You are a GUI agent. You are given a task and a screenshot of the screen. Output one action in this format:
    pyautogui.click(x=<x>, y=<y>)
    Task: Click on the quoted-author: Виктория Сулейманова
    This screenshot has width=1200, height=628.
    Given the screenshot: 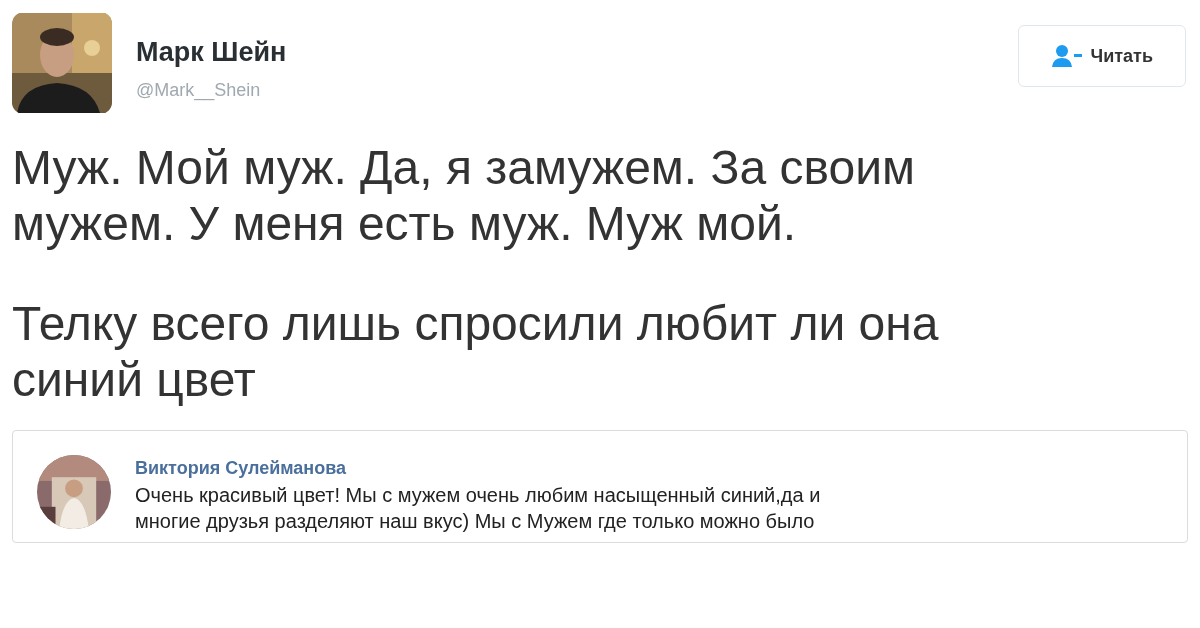 What is the action you would take?
    pyautogui.click(x=241, y=468)
    